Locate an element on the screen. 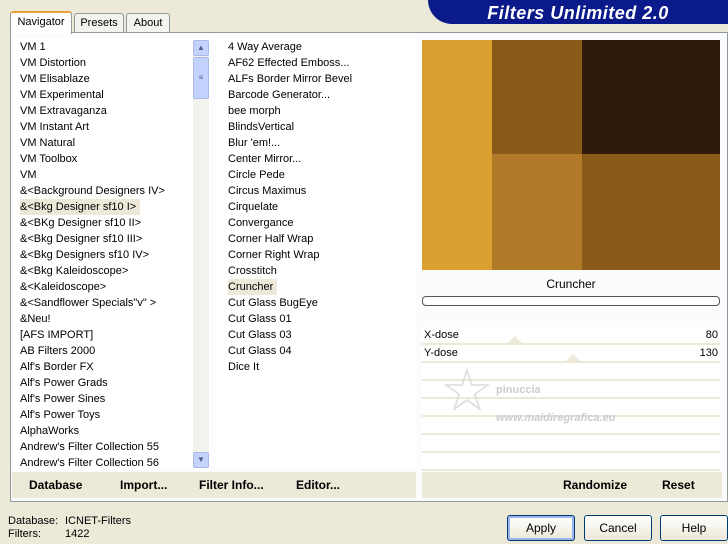 This screenshot has height=544, width=728. param-row-x-dose: X-dose 80 is located at coordinates (571, 336).